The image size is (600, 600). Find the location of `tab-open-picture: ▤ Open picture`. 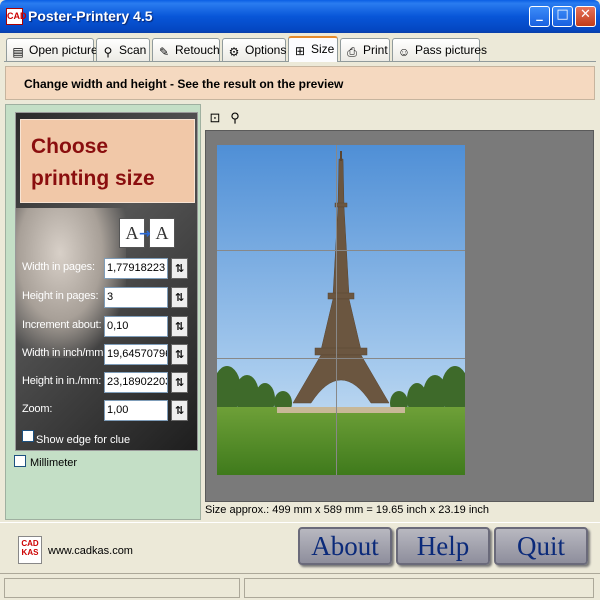

tab-open-picture: ▤ Open picture is located at coordinates (52, 49).